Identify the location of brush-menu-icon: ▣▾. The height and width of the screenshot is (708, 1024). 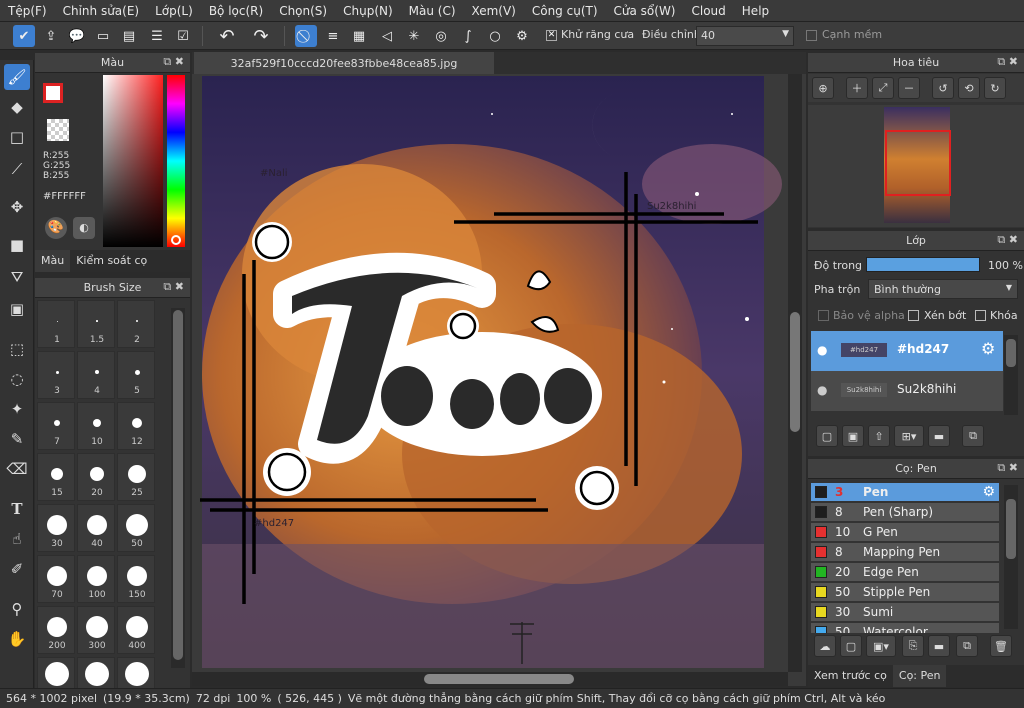
(881, 646).